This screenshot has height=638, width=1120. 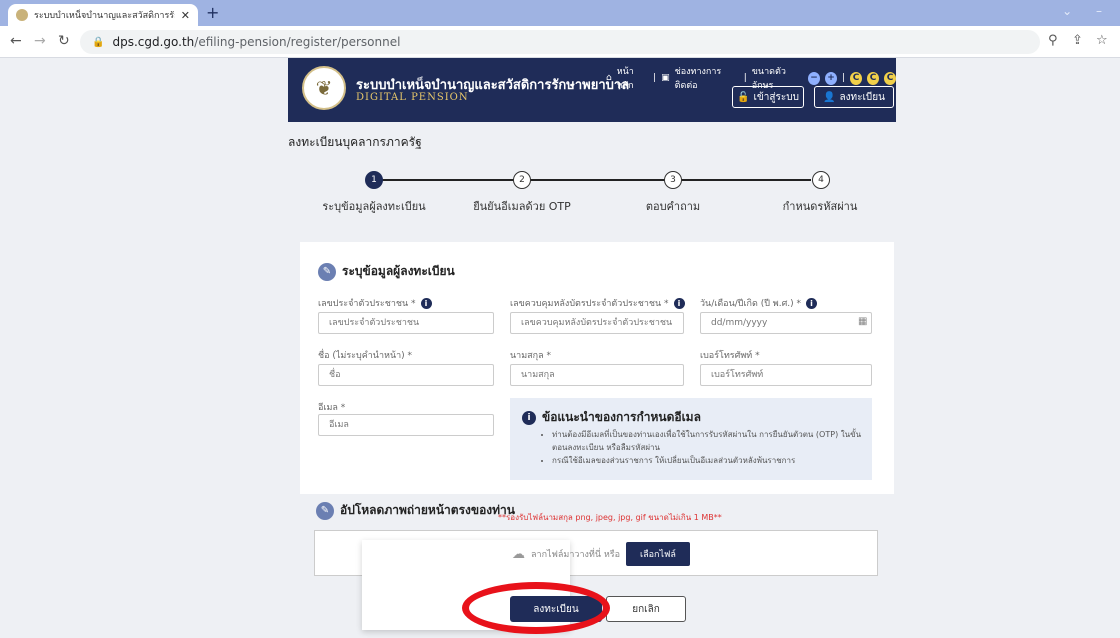 I want to click on site-favicon-icon, so click(x=22, y=15).